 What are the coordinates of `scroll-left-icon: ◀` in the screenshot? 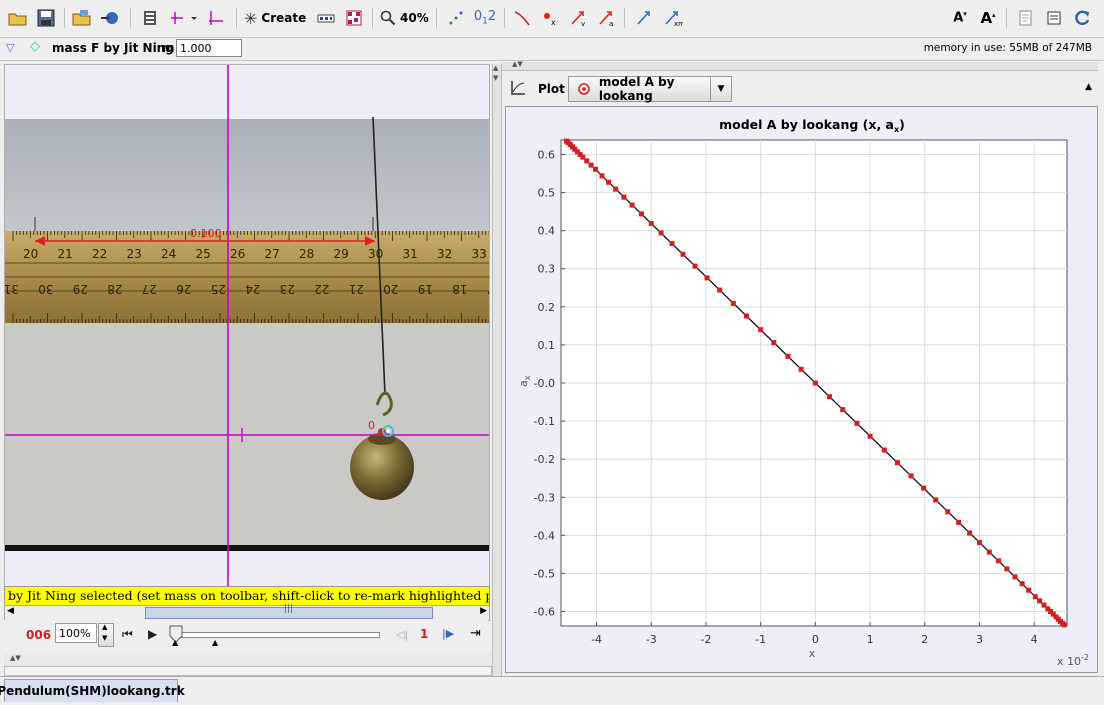 It's located at (10, 611).